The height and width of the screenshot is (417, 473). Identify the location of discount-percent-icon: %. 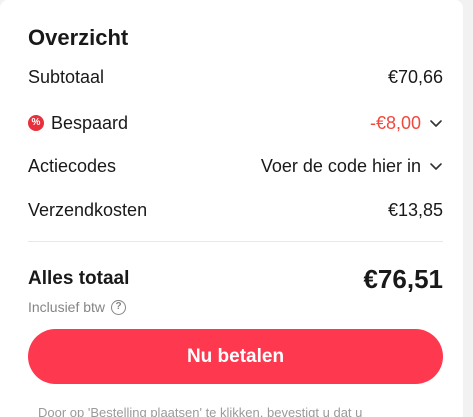
(36, 123).